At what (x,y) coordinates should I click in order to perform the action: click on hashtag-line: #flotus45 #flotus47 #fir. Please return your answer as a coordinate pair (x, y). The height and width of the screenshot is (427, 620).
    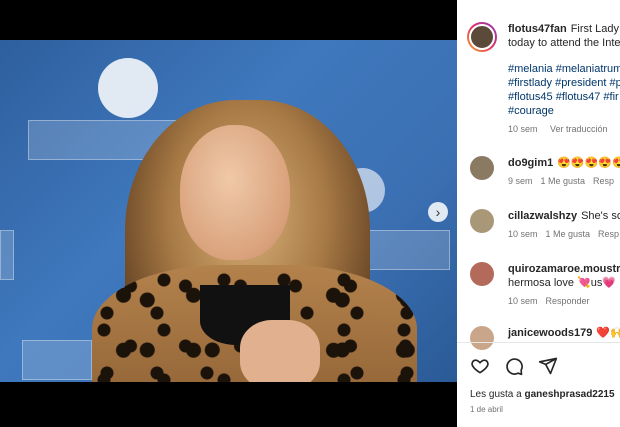
    Looking at the image, I should click on (564, 97).